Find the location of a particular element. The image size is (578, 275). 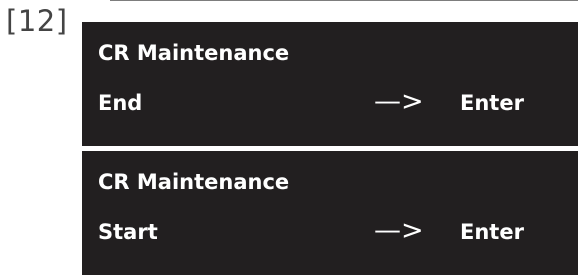

top-rule is located at coordinates (344, 0).